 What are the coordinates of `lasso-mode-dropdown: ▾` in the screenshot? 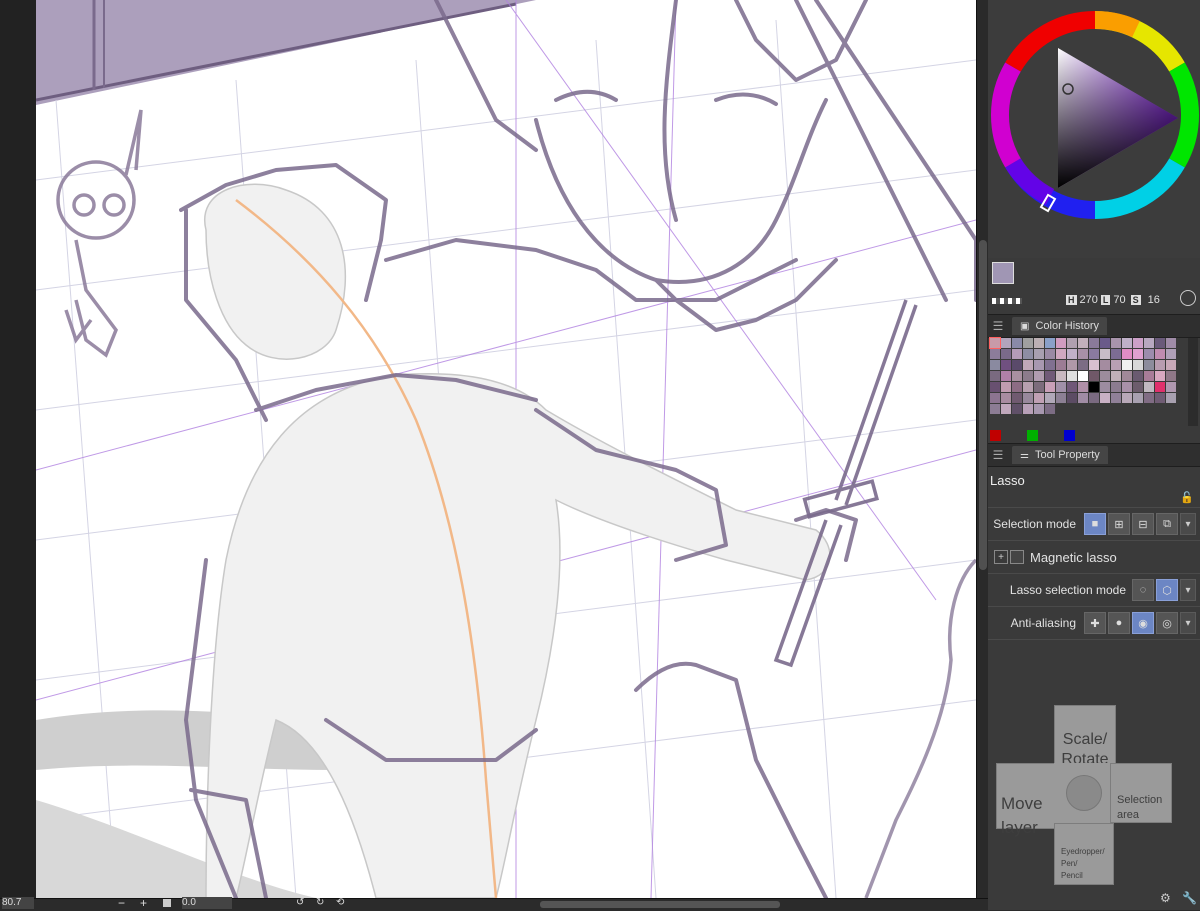 It's located at (1188, 590).